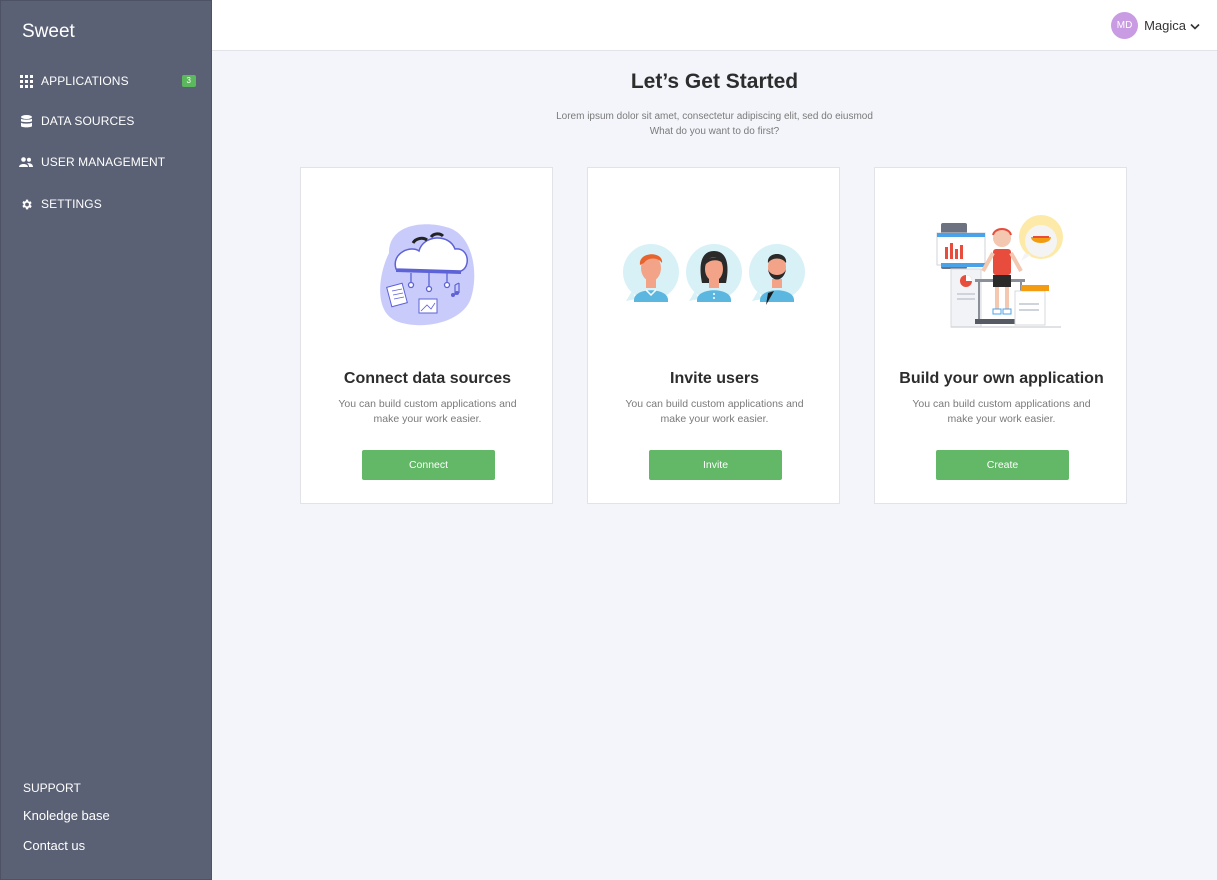 The image size is (1217, 880). I want to click on user-menu: MD Magica, so click(1155, 25).